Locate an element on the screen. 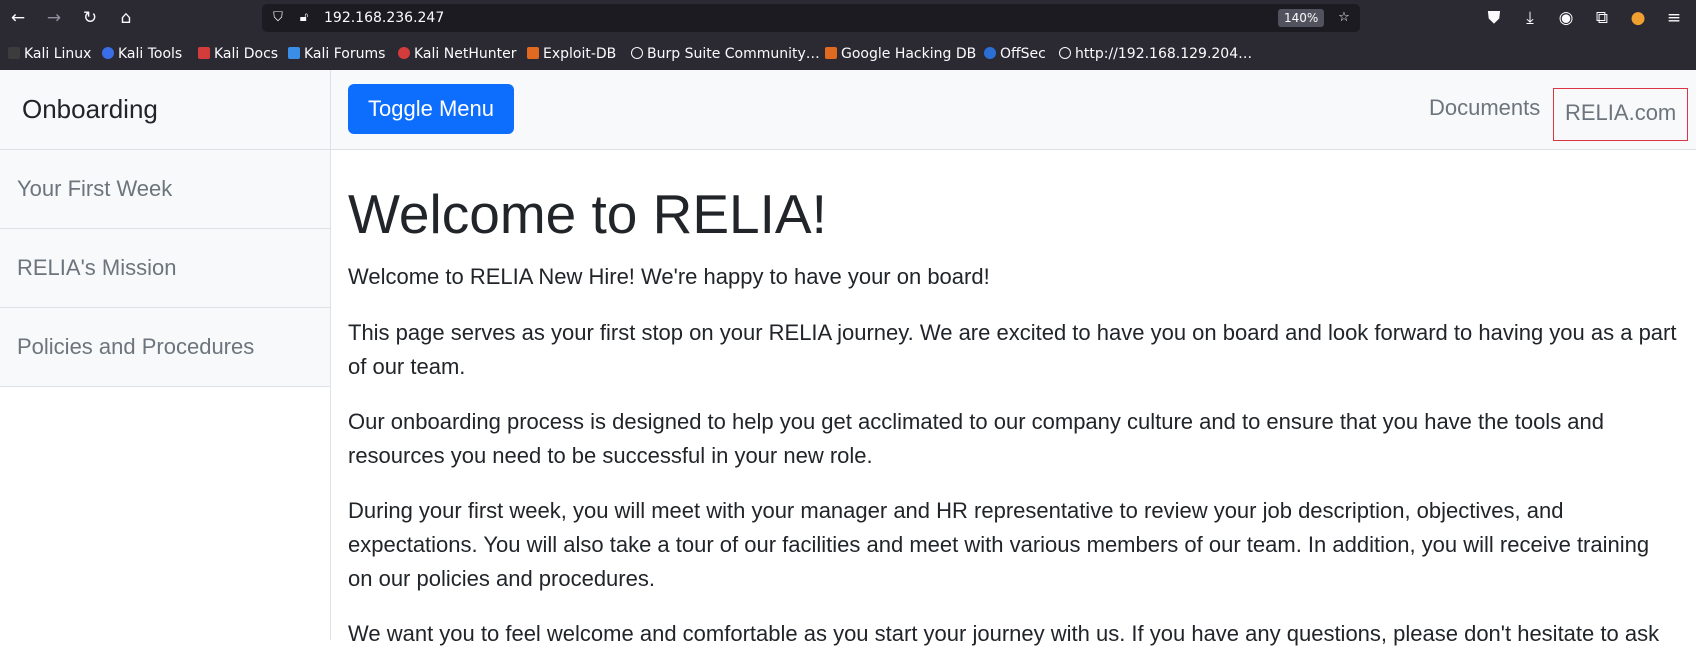 The height and width of the screenshot is (651, 1696). bookmark-offsec: OffSec is located at coordinates (1015, 54).